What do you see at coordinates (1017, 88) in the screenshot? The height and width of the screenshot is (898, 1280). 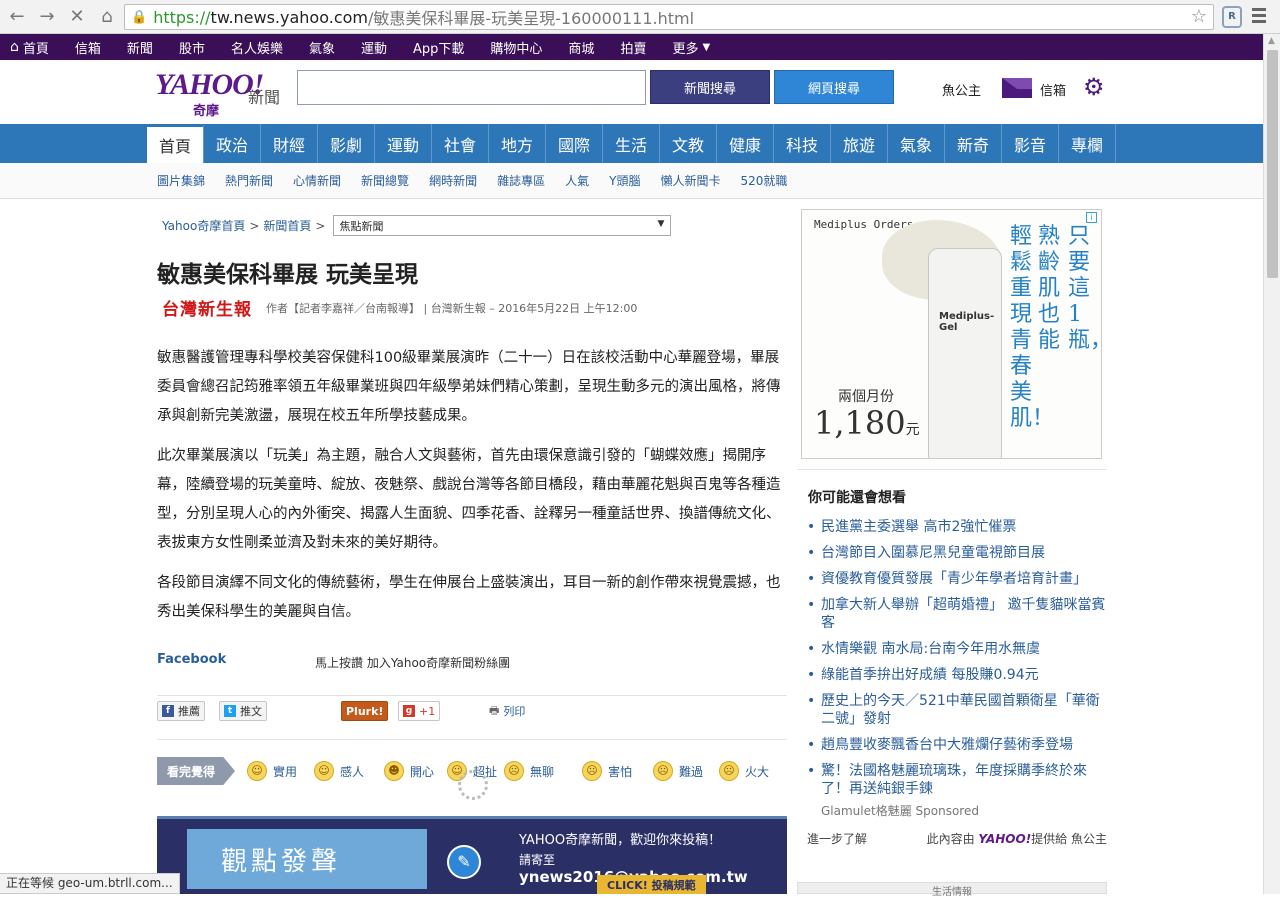 I see `mail-icon` at bounding box center [1017, 88].